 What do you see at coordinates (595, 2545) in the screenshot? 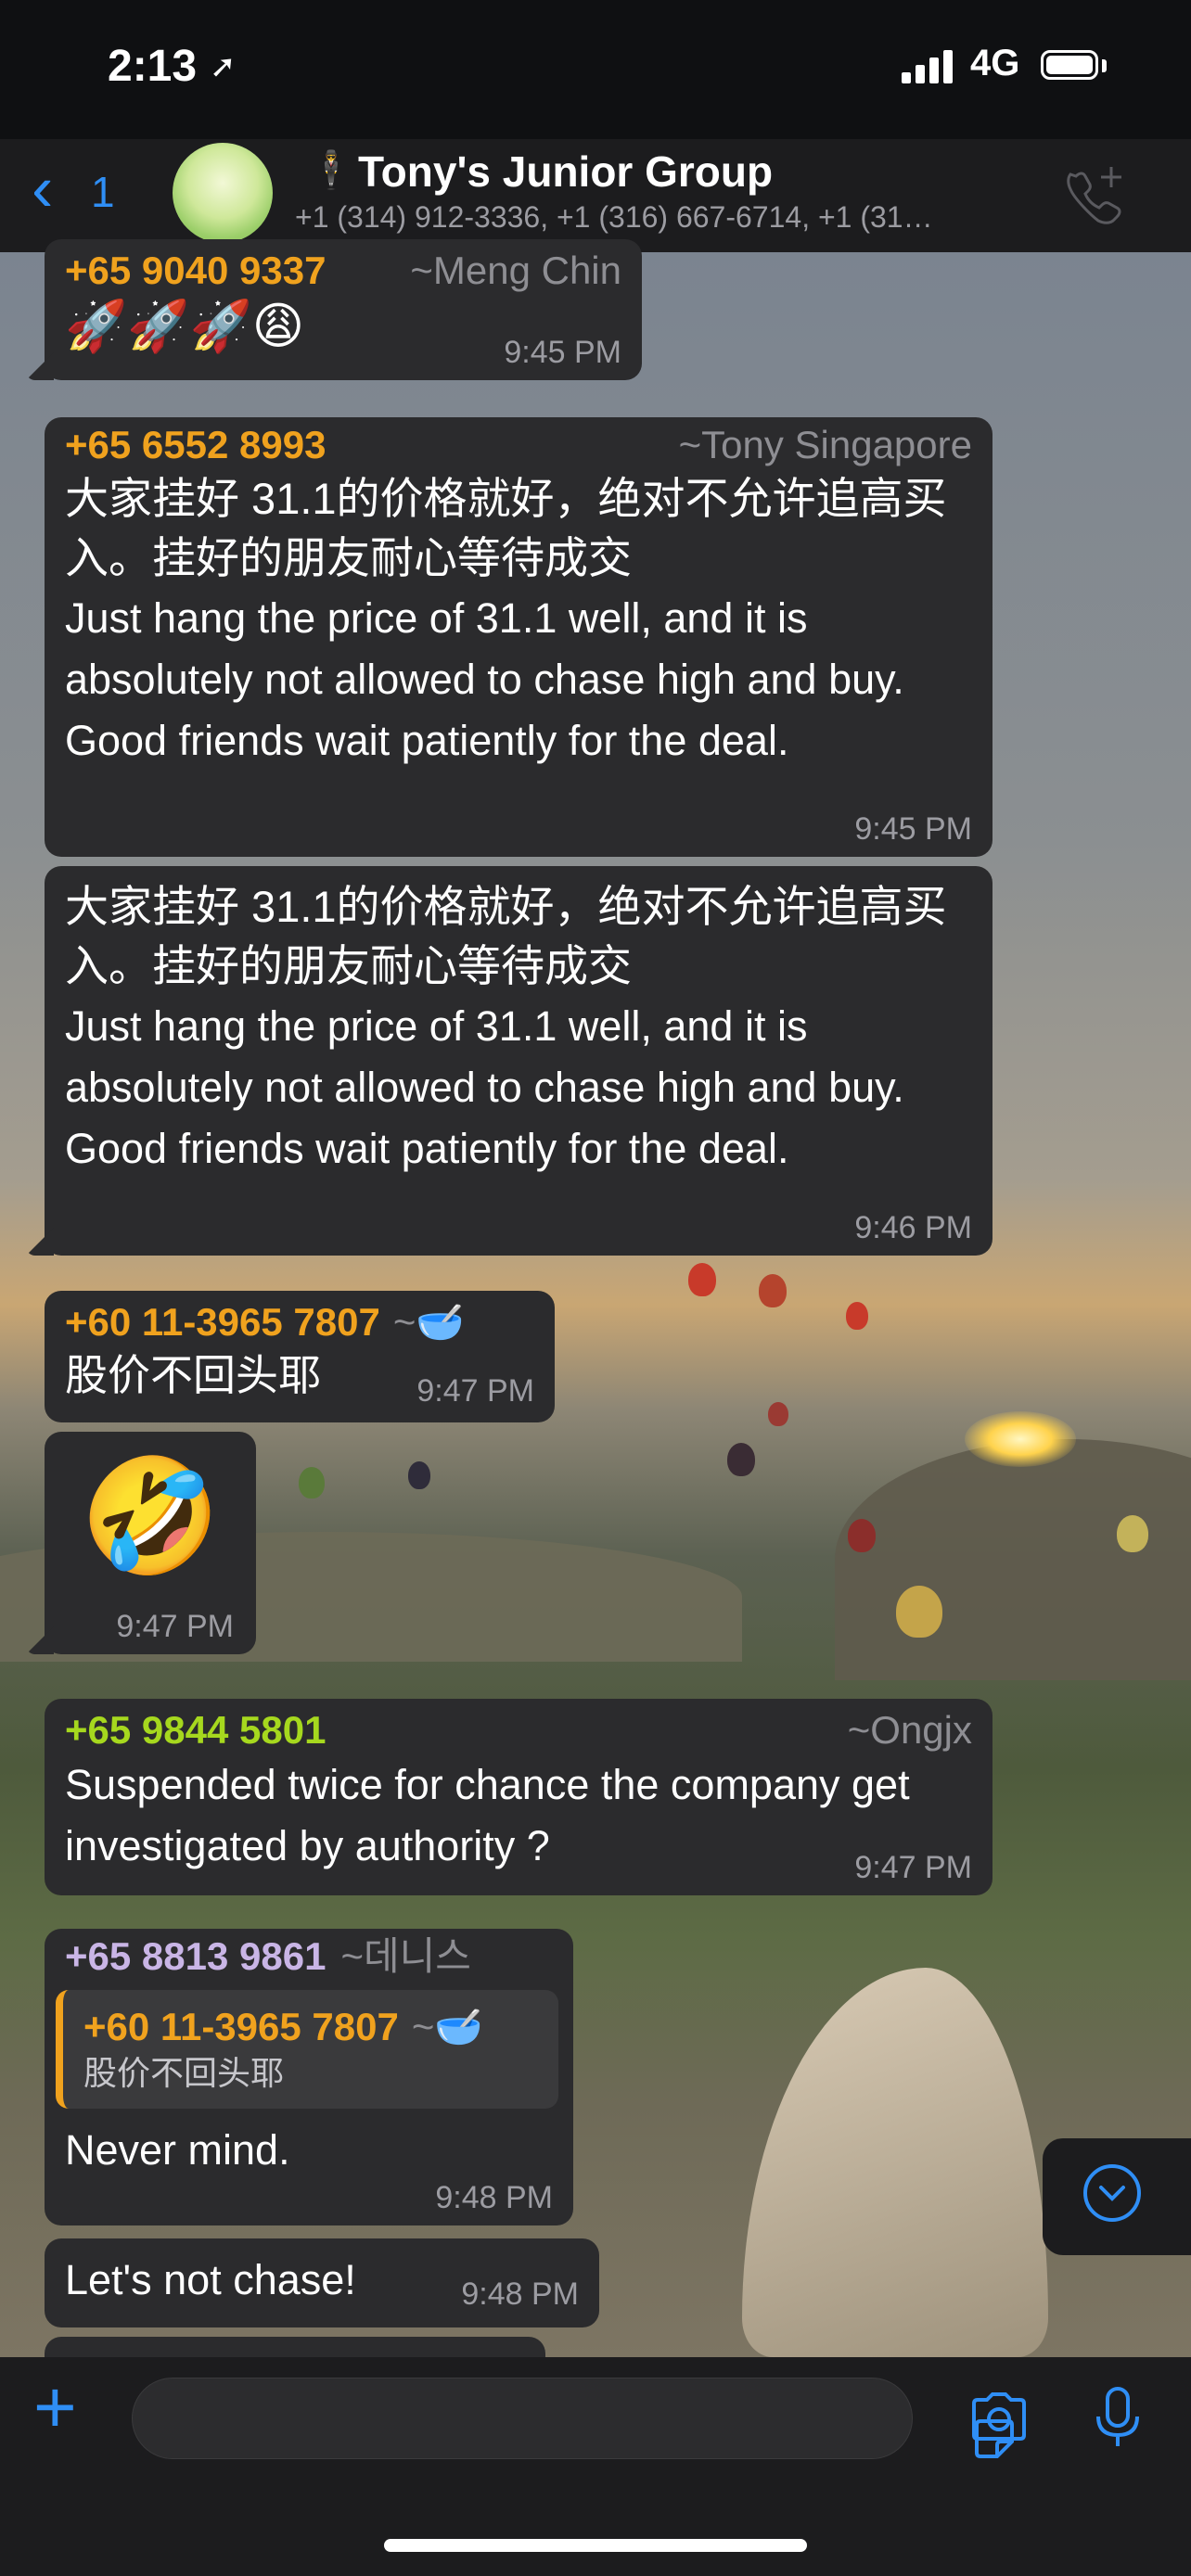
I see `home-indicator` at bounding box center [595, 2545].